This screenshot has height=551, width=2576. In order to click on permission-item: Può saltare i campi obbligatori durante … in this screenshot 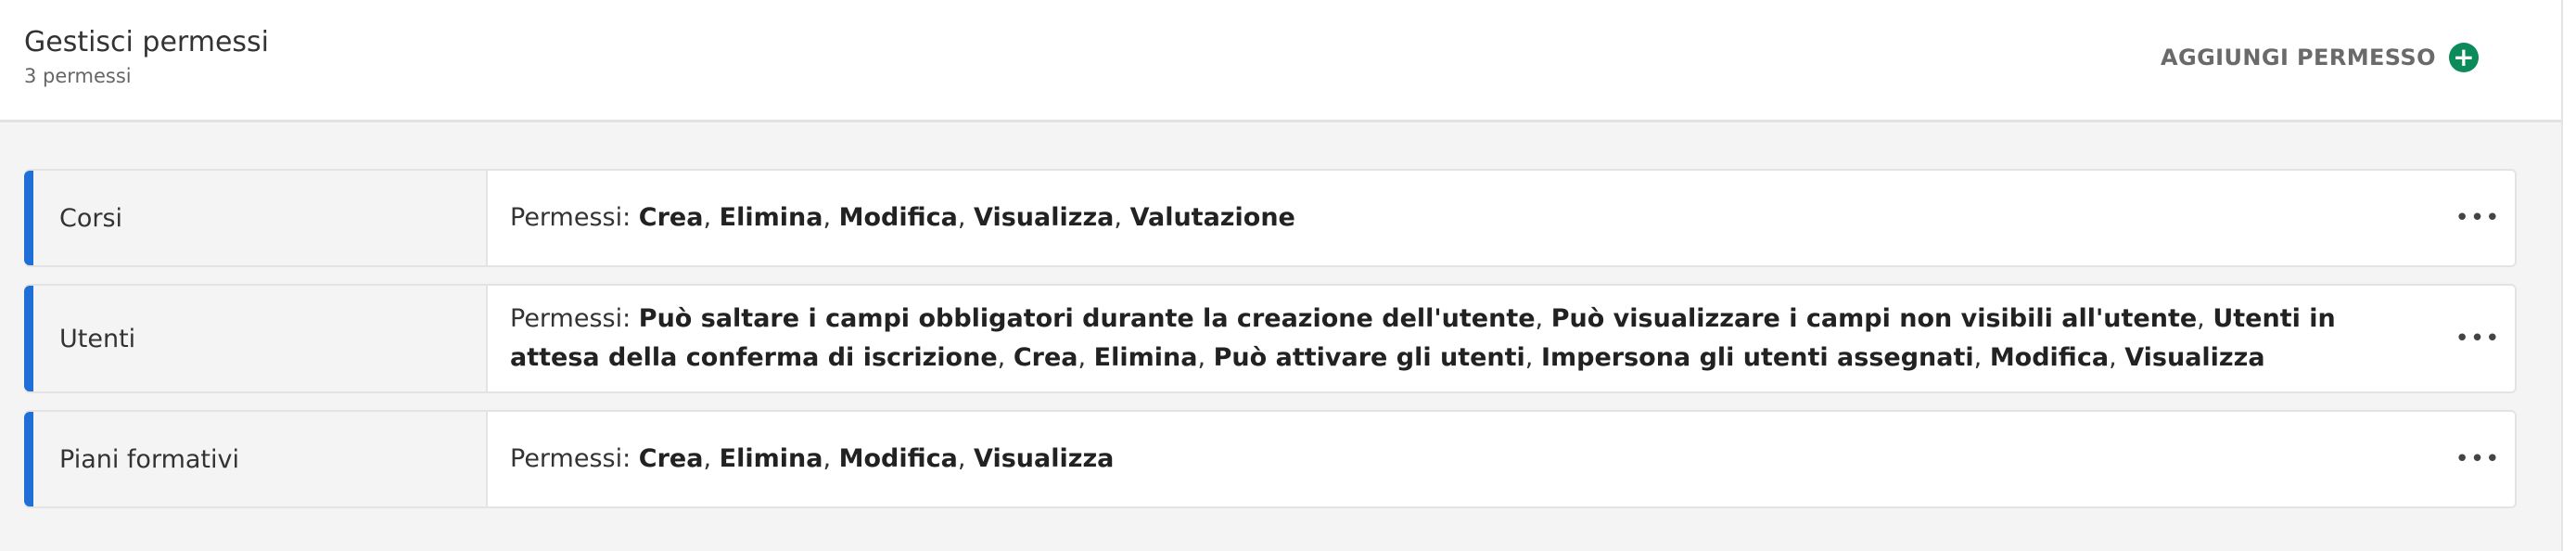, I will do `click(1087, 319)`.